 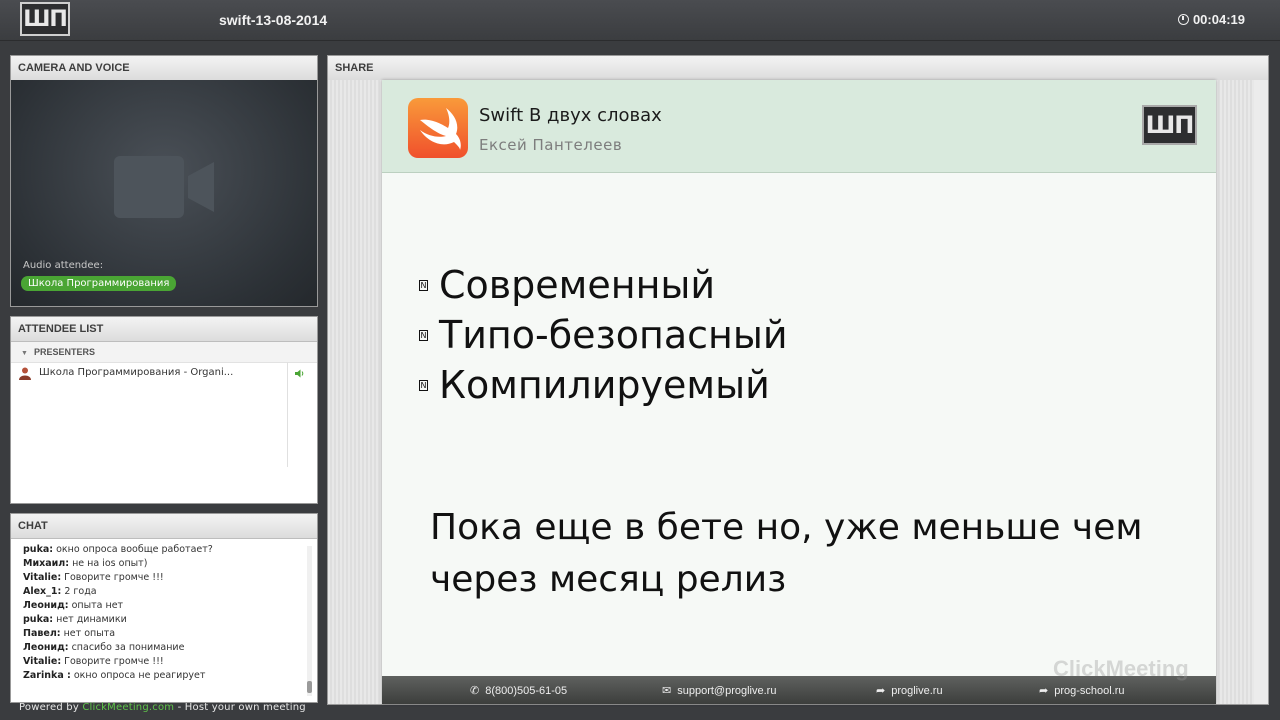 What do you see at coordinates (287, 414) in the screenshot?
I see `attendee-scrollbar` at bounding box center [287, 414].